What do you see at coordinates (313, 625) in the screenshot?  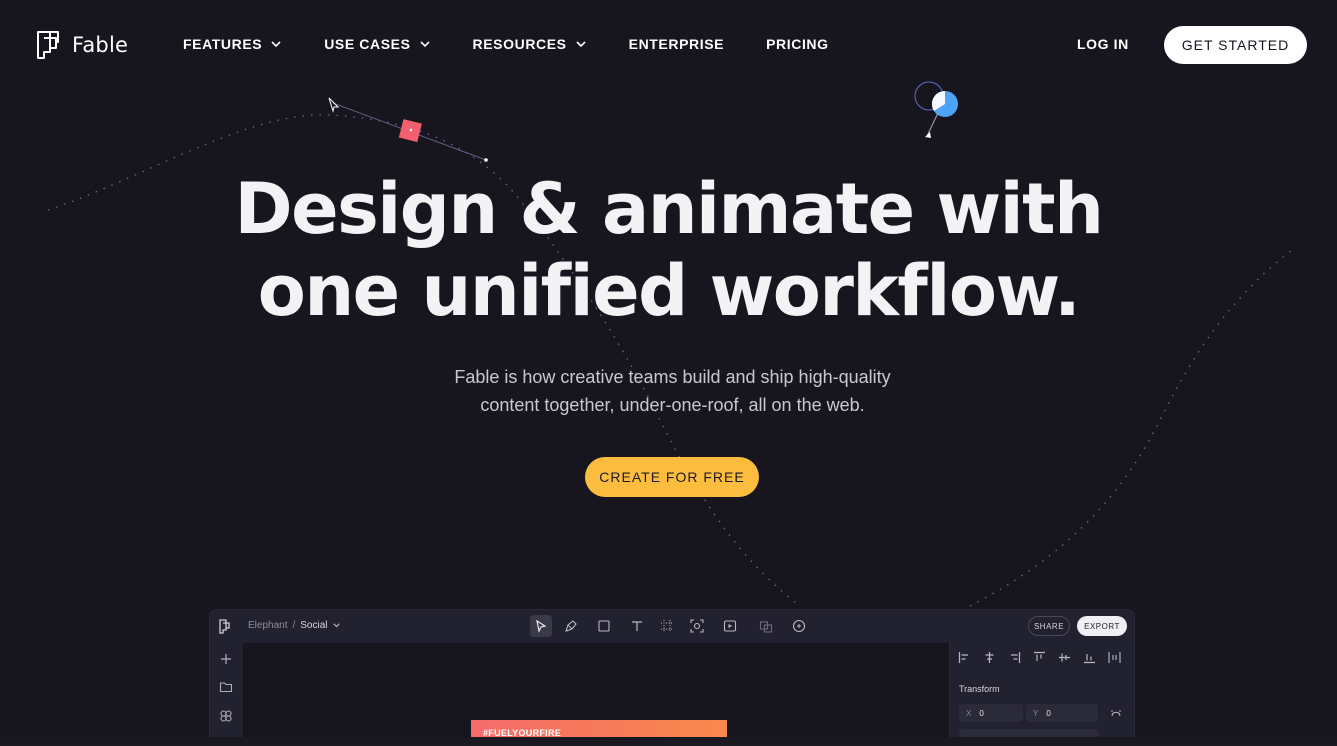 I see `breadcrumb-file: Social` at bounding box center [313, 625].